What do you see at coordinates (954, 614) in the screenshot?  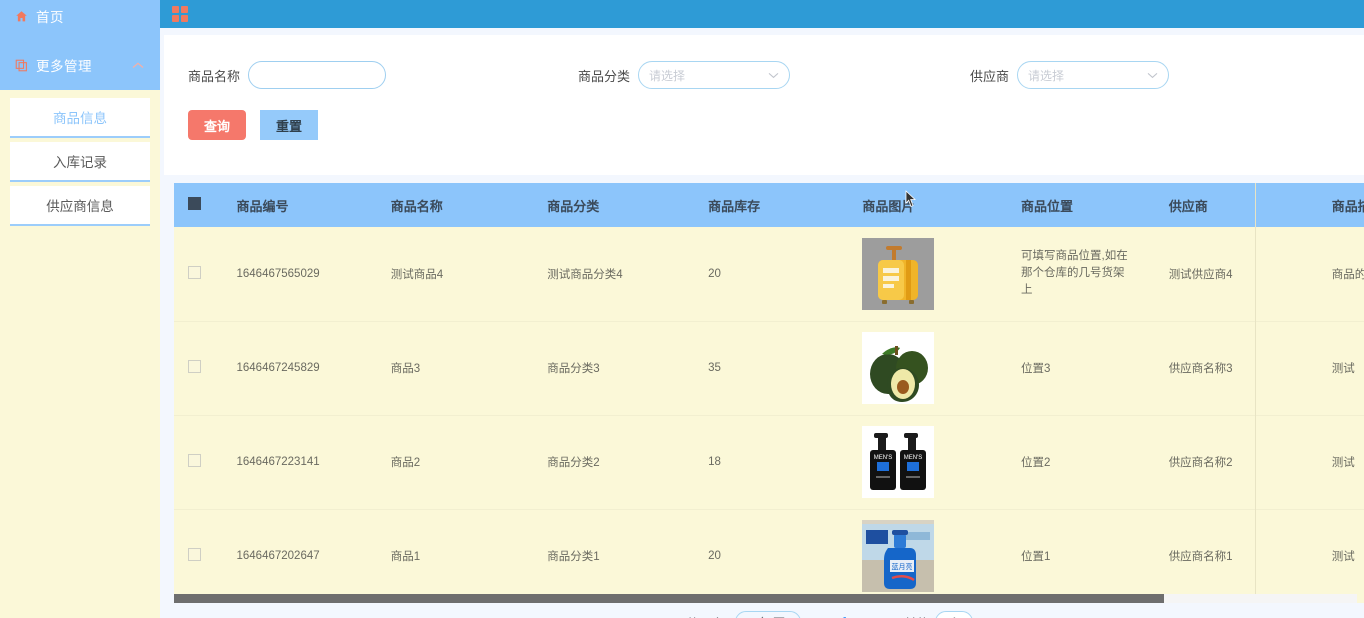 I see `page-jump-input` at bounding box center [954, 614].